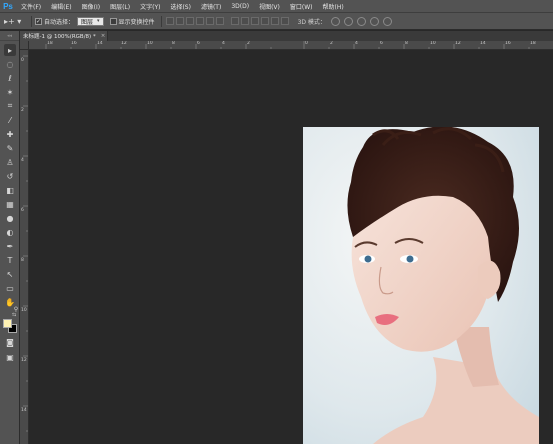 The width and height of the screenshot is (553, 444). Describe the element at coordinates (24, 45) in the screenshot. I see `ruler-corner` at that location.